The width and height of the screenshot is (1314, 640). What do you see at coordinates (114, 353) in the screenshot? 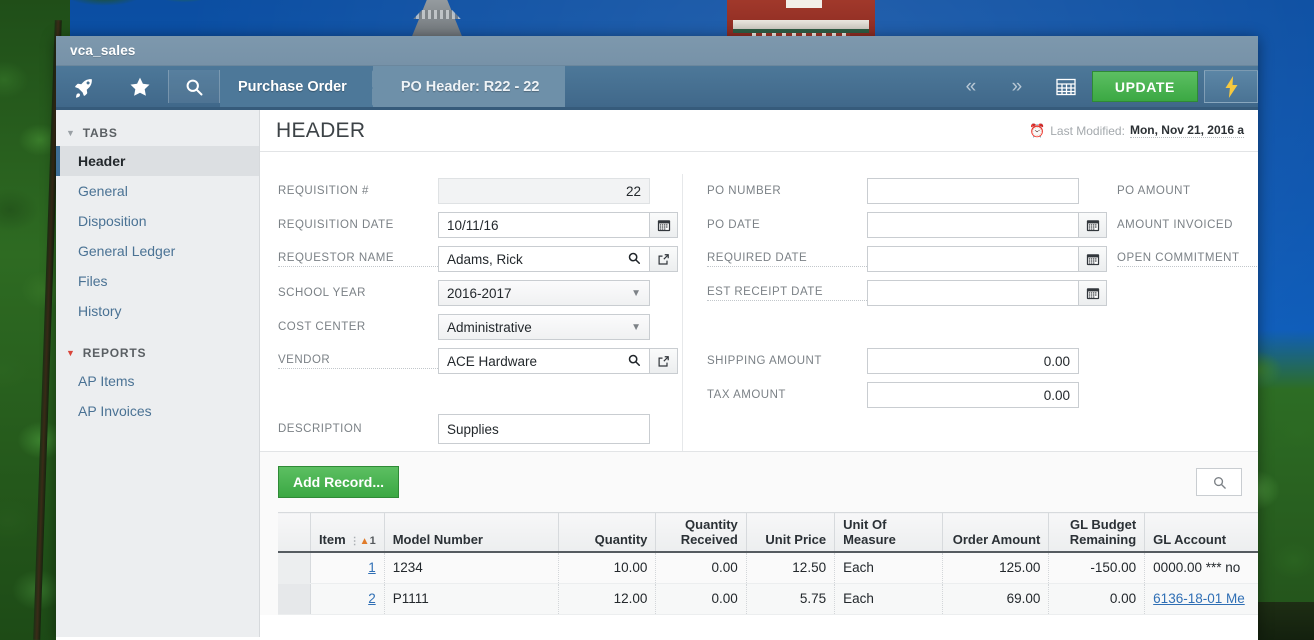
I see `sidebar-group-reports-label: REPORTS` at bounding box center [114, 353].